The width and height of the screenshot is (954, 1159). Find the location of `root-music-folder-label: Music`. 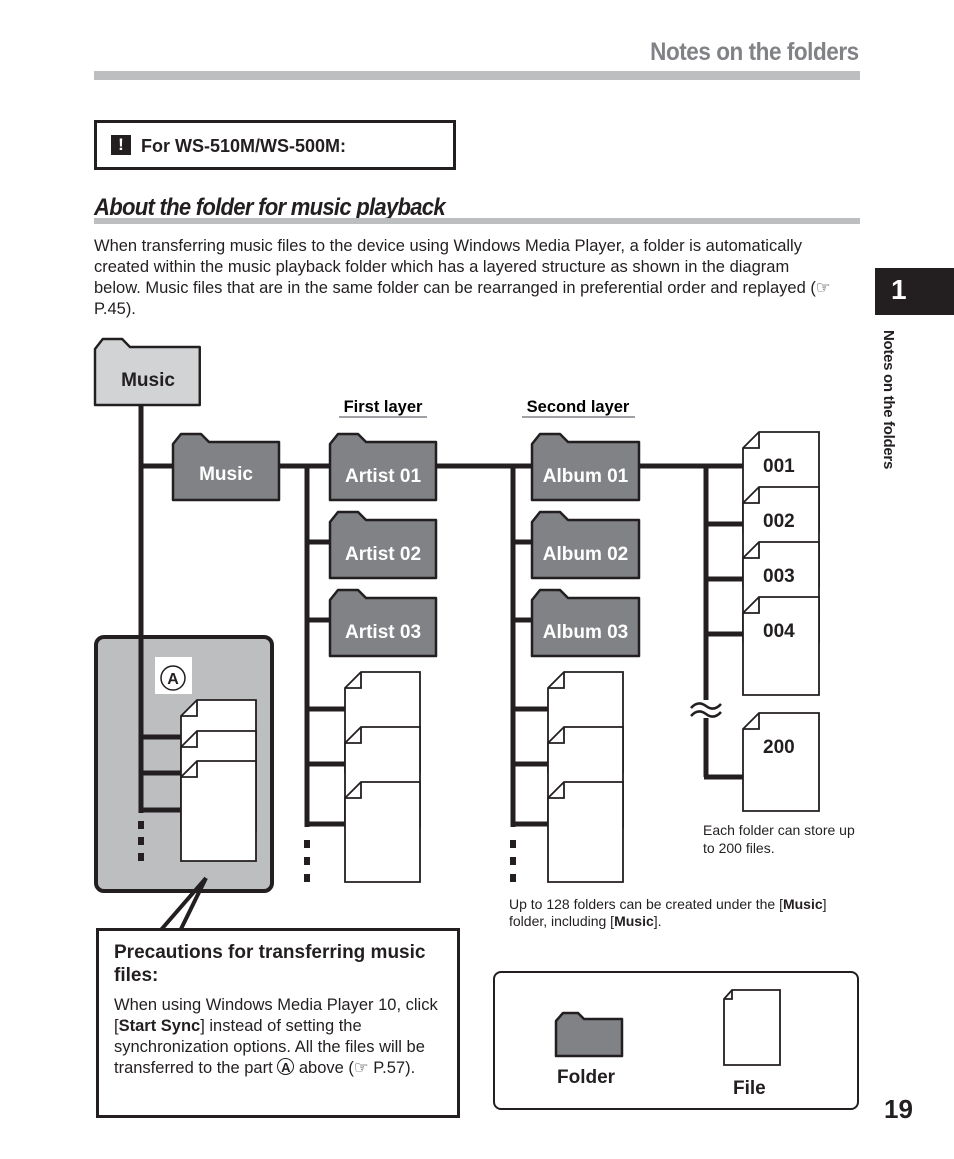

root-music-folder-label: Music is located at coordinates (148, 380).